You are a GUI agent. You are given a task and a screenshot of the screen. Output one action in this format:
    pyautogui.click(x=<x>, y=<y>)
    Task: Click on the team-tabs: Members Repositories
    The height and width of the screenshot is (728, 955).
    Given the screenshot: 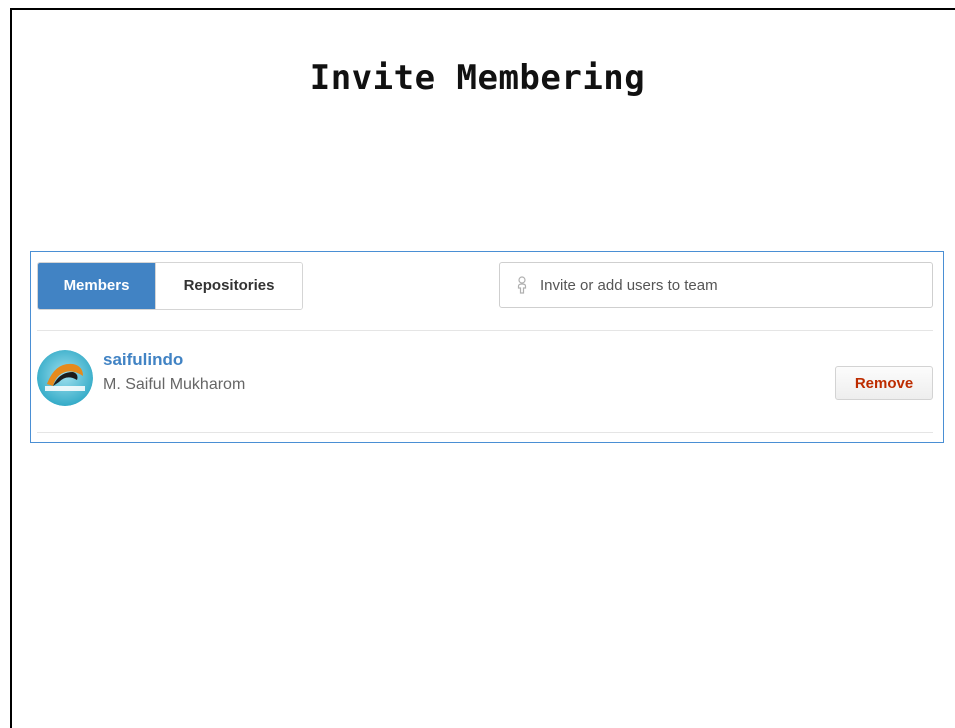 What is the action you would take?
    pyautogui.click(x=170, y=286)
    